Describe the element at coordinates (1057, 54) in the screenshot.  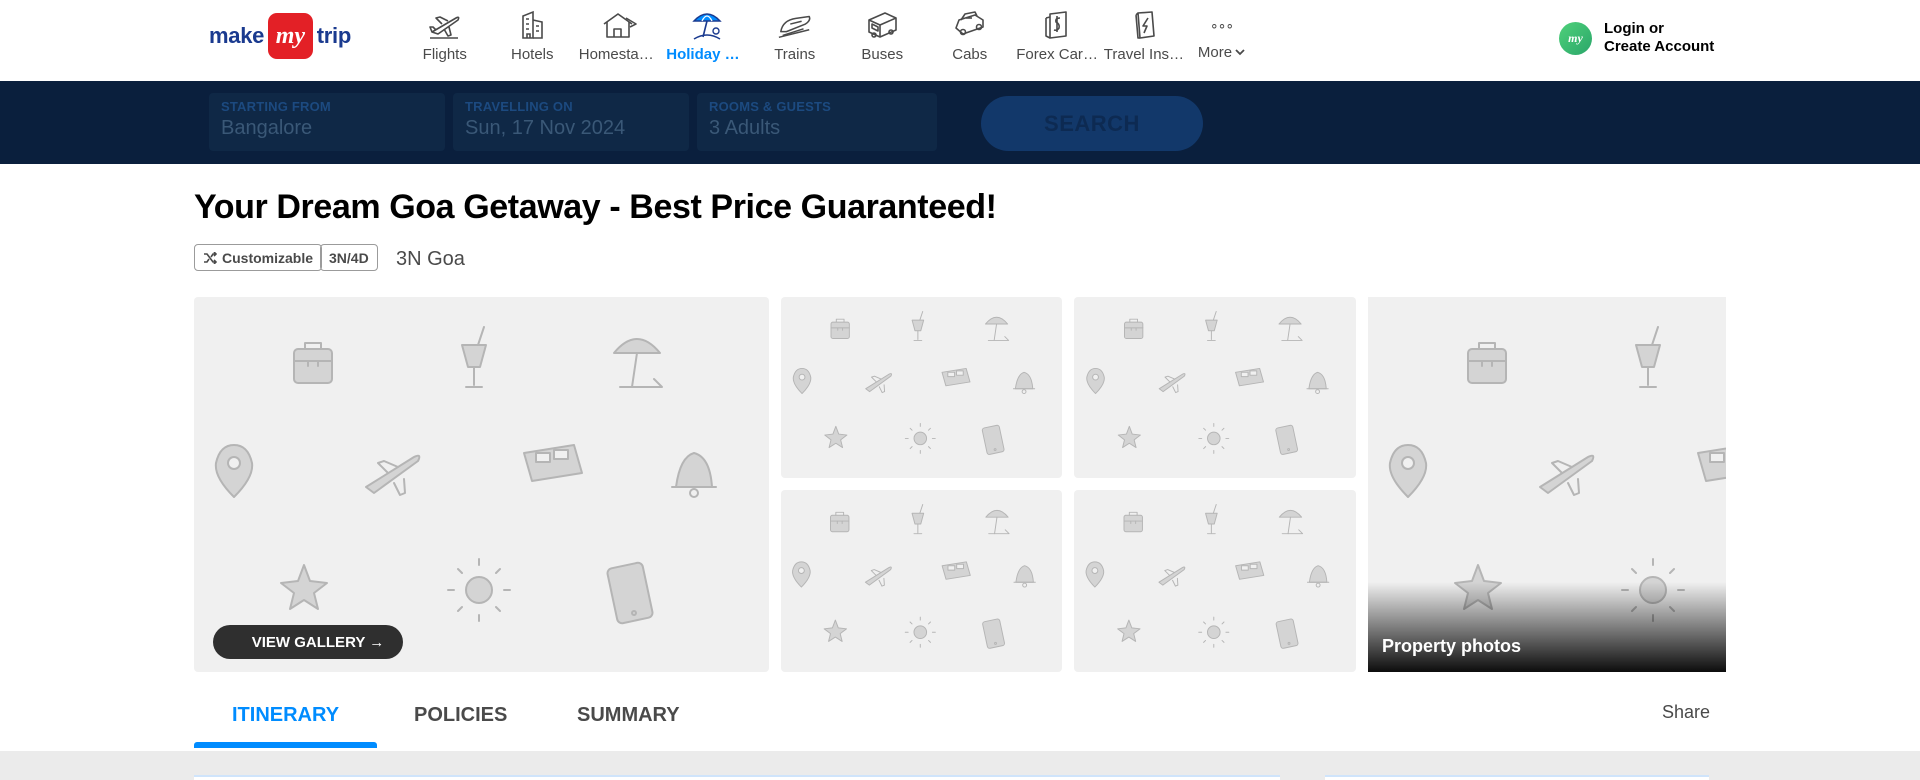
I see `nav-label: Forex Card & Currency` at that location.